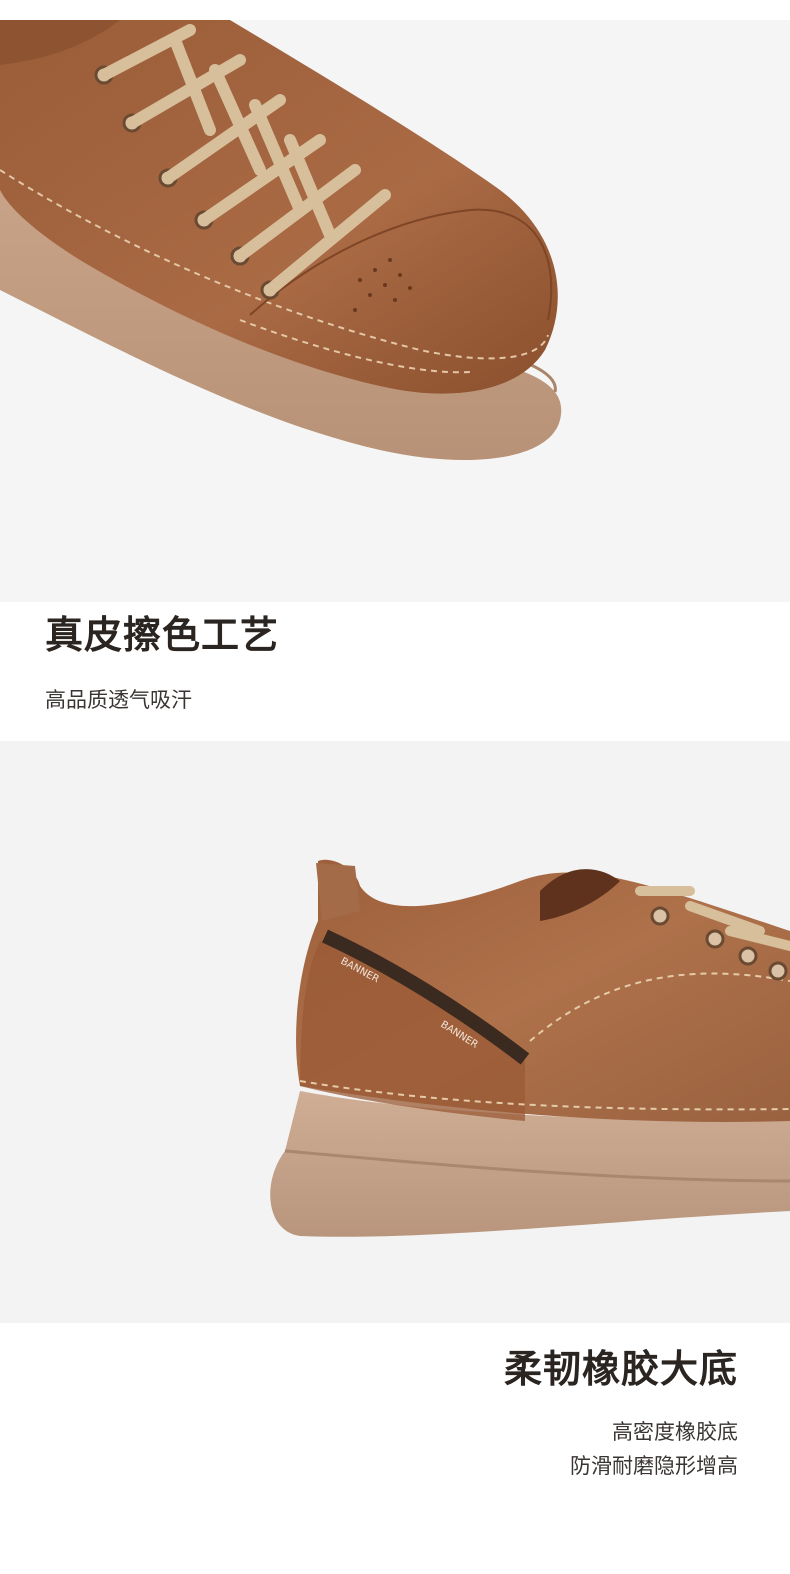  I want to click on section-subtitle-sole-group: 高密度橡胶底 防滑耐磨隐形增高, so click(654, 1449).